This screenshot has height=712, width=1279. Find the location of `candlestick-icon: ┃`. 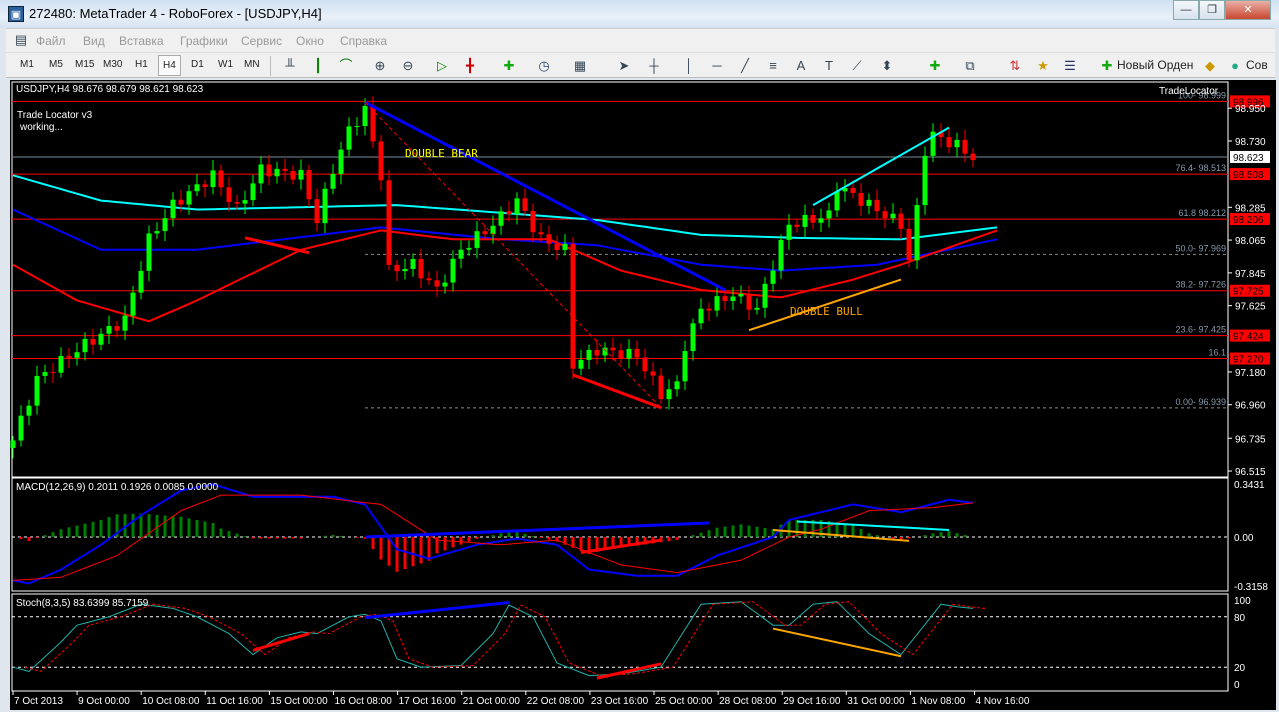

candlestick-icon: ┃ is located at coordinates (318, 66).